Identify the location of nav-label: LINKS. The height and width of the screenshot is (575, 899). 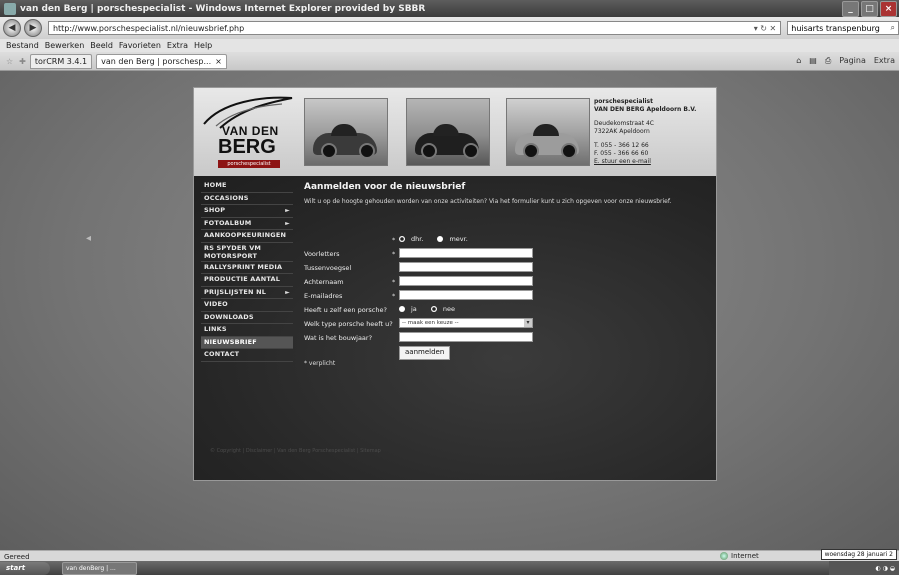
(215, 329).